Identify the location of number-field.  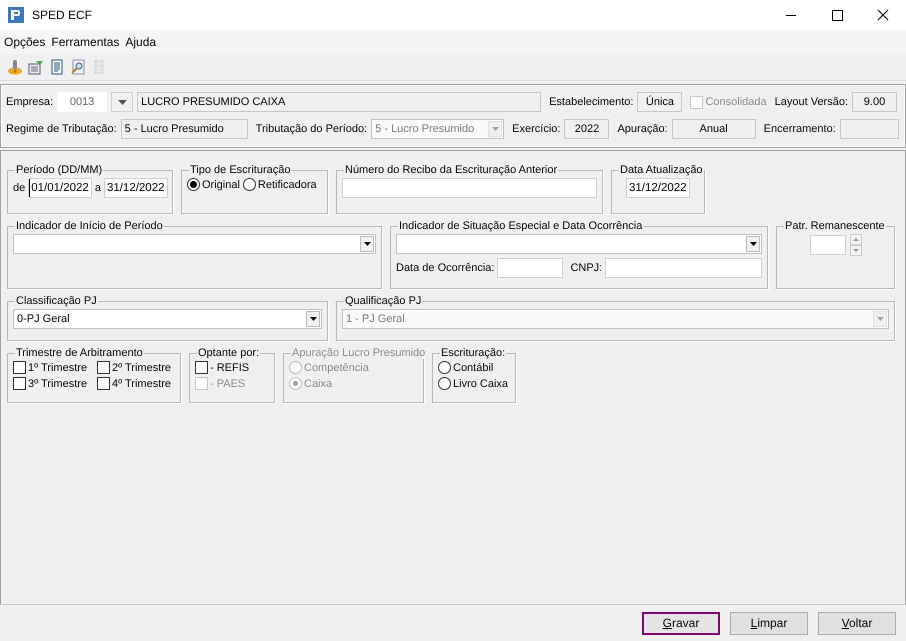
(828, 245).